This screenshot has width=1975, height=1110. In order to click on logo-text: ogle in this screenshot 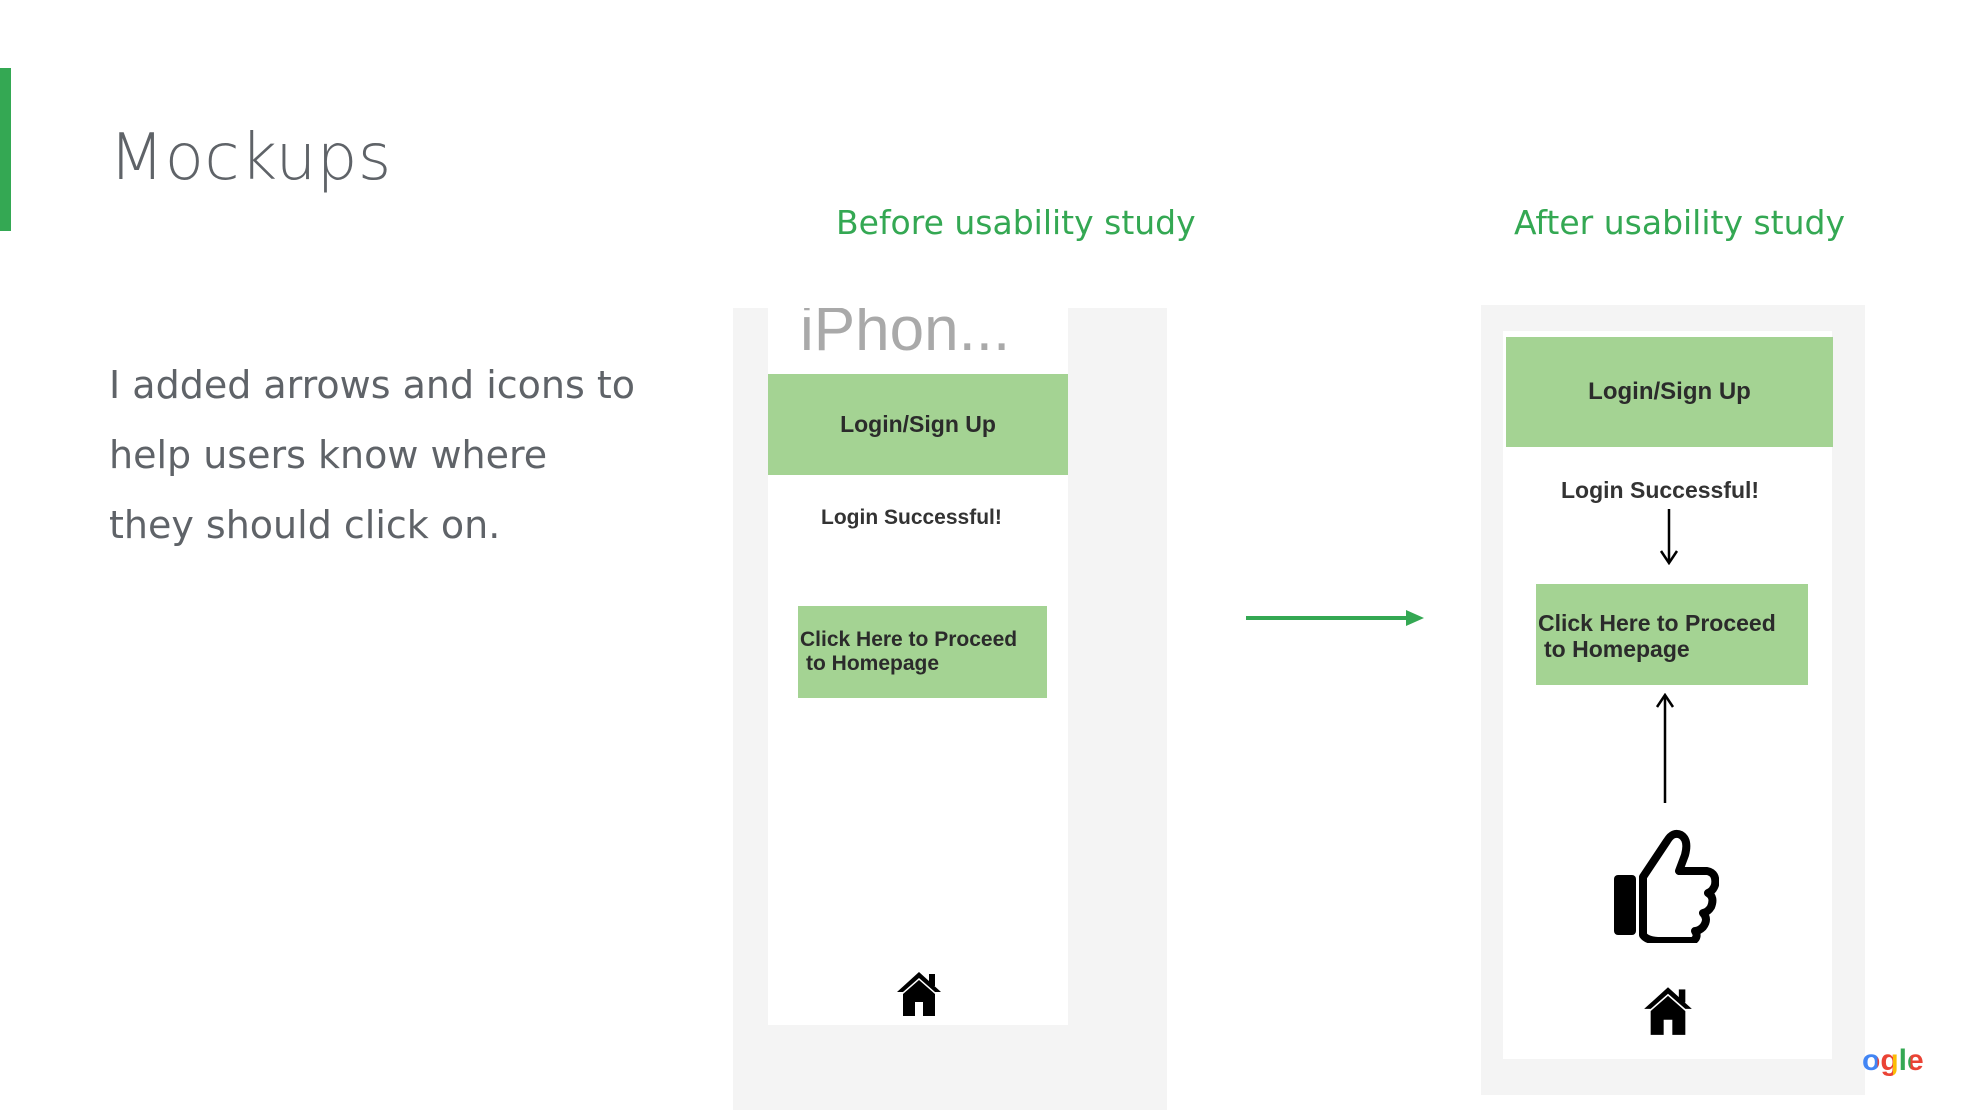, I will do `click(1893, 1060)`.